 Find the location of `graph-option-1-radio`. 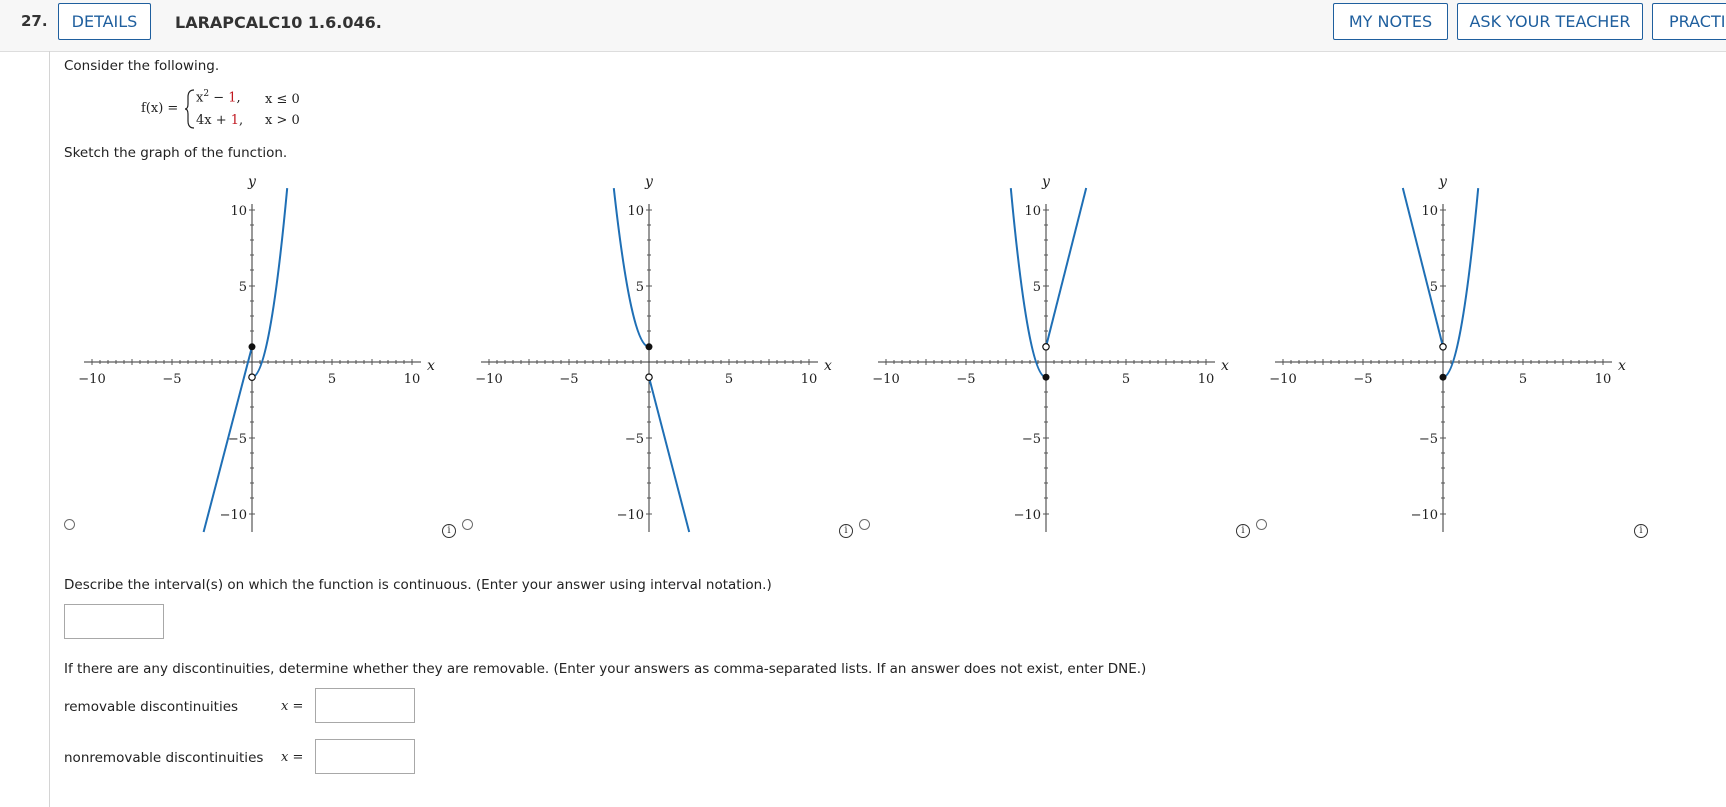

graph-option-1-radio is located at coordinates (69, 524).